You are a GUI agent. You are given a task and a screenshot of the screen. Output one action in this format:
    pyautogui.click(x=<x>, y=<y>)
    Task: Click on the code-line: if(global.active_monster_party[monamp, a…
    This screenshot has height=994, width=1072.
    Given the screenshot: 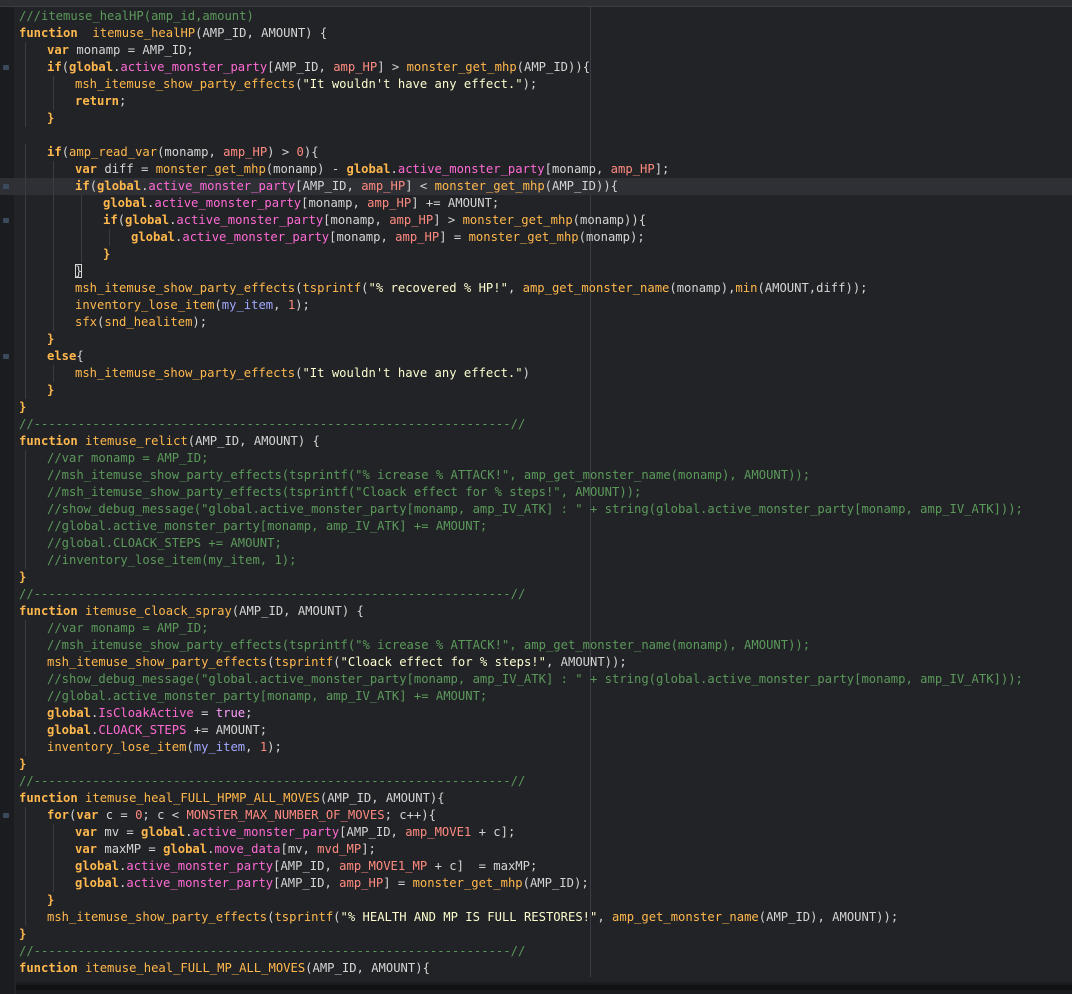 What is the action you would take?
    pyautogui.click(x=536, y=220)
    